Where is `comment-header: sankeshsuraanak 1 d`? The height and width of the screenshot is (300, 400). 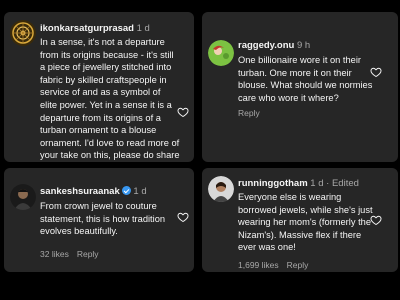
comment-header: sankeshsuraanak 1 d is located at coordinates (93, 191).